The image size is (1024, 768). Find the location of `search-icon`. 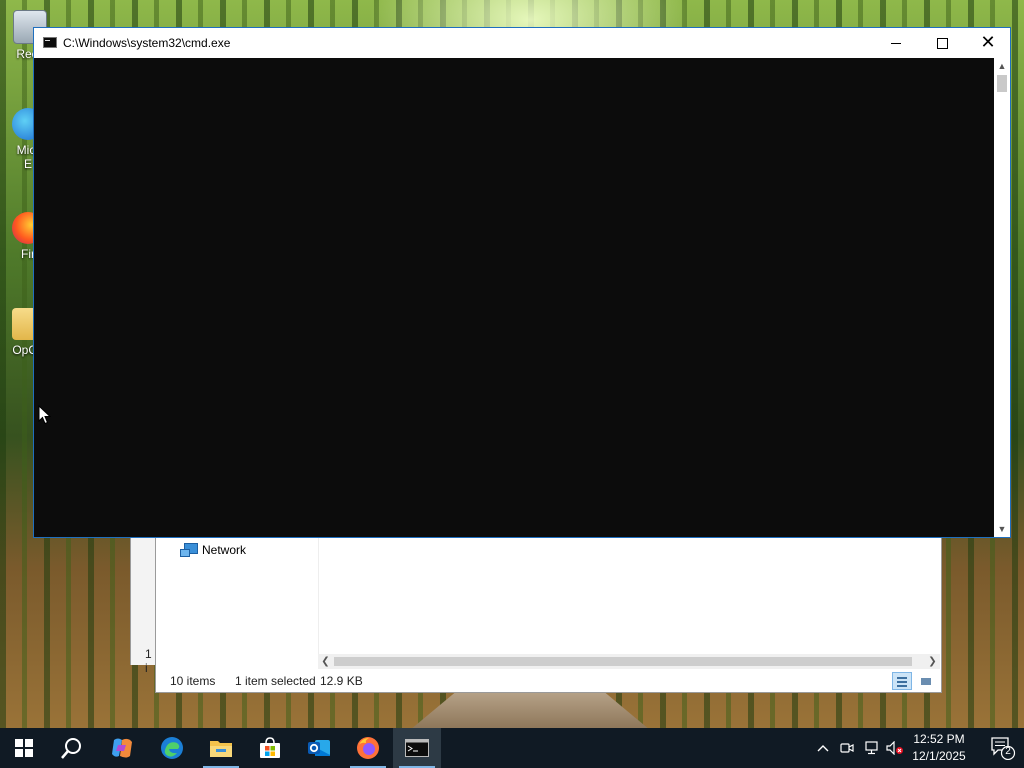

search-icon is located at coordinates (71, 748).